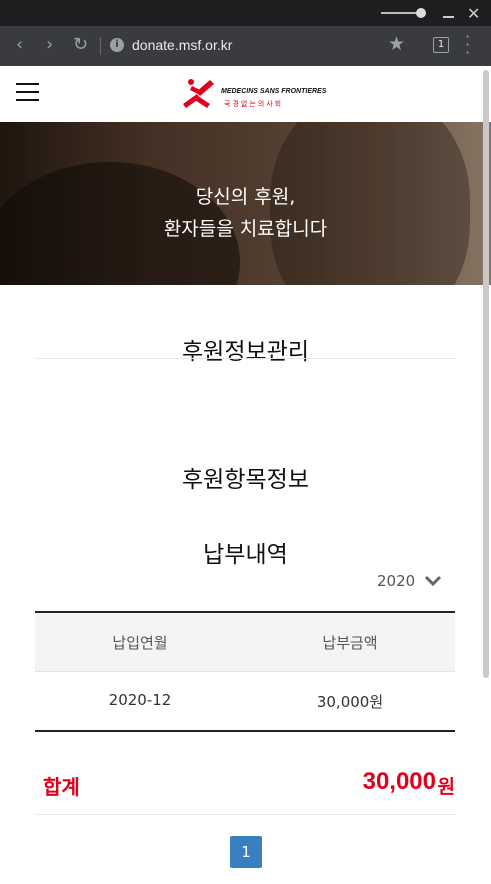  What do you see at coordinates (245, 701) in the screenshot?
I see `table-row: 2020-12 30,000원` at bounding box center [245, 701].